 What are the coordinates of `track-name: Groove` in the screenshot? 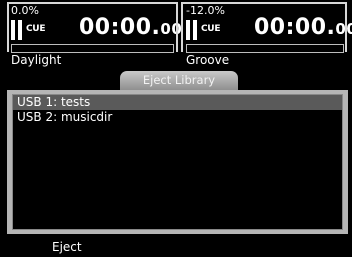 It's located at (208, 60).